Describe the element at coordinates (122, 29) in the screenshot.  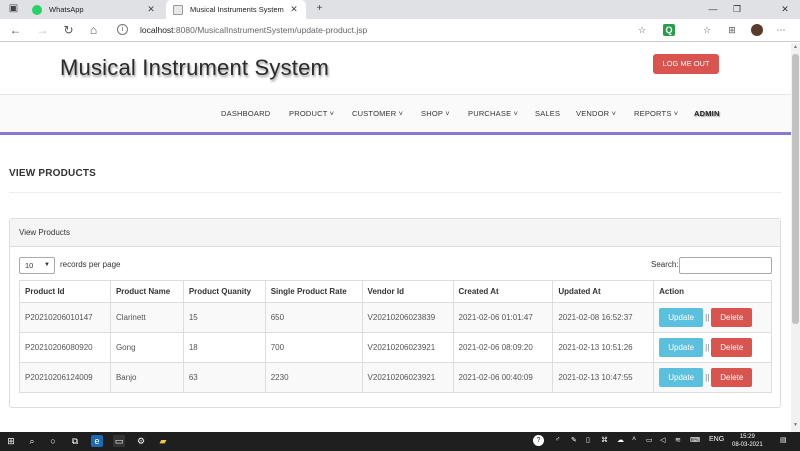
I see `site-info-icon: i` at that location.